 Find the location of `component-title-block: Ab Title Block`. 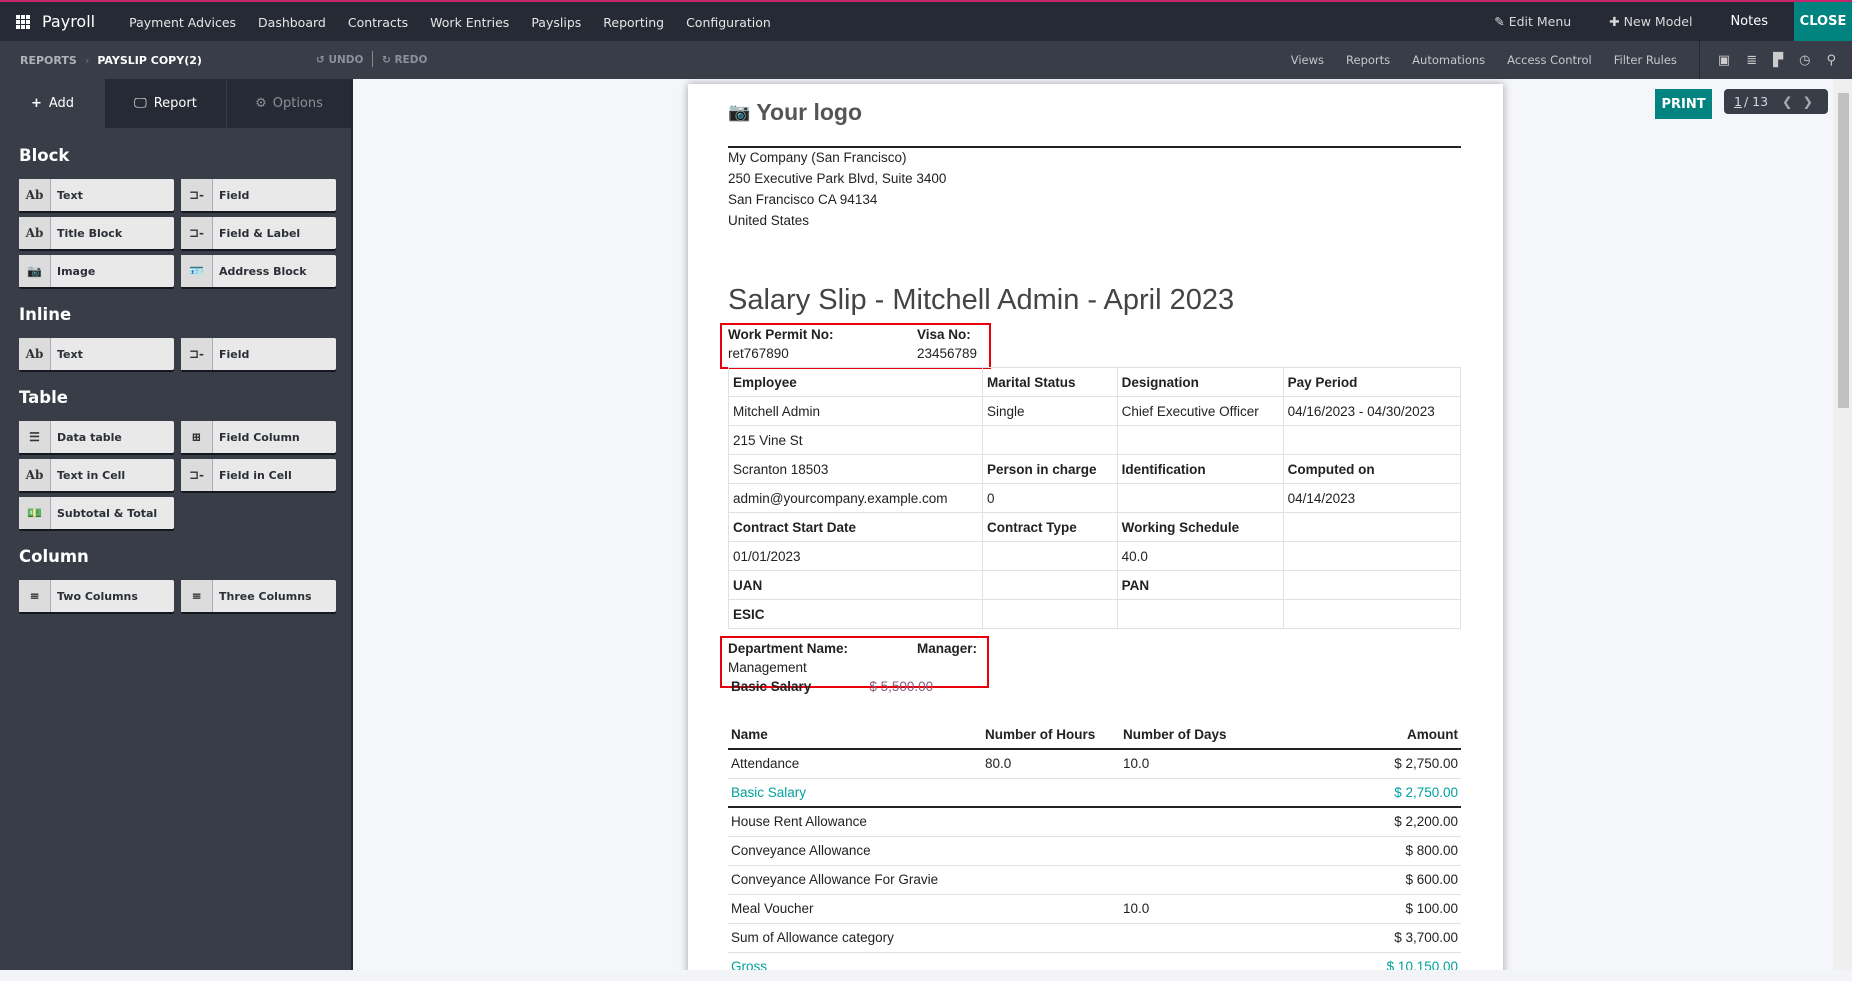

component-title-block: Ab Title Block is located at coordinates (96, 233).